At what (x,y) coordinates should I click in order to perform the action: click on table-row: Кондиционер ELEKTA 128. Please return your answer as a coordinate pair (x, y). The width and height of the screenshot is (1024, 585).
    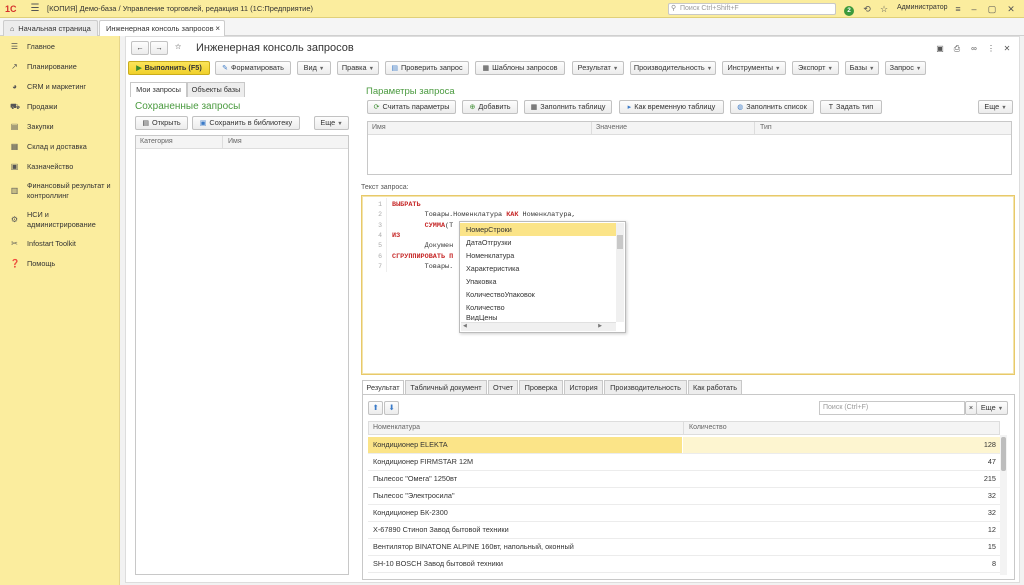
    Looking at the image, I should click on (684, 445).